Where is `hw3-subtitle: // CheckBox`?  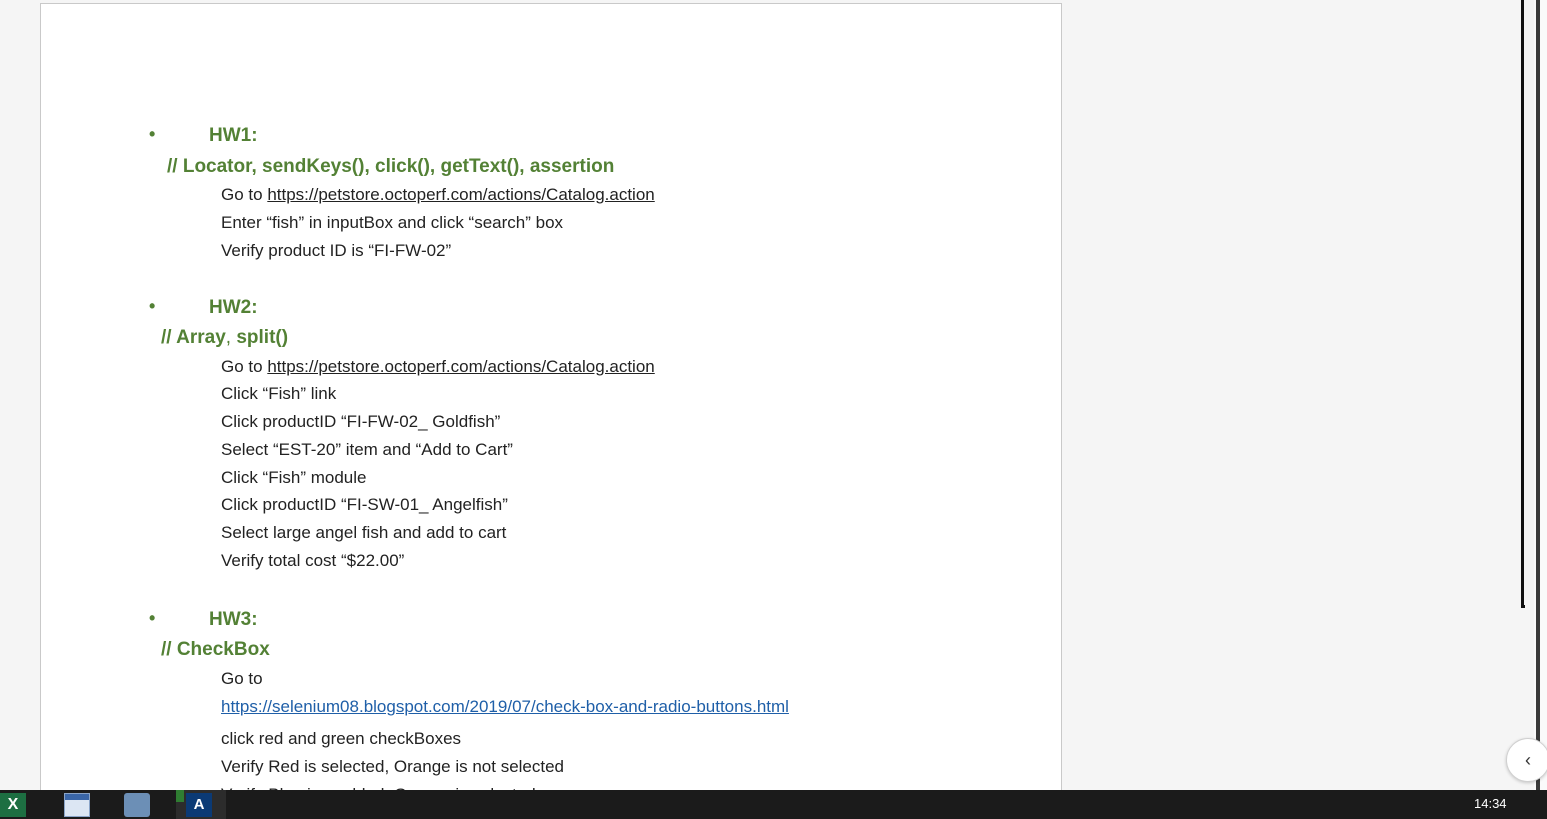
hw3-subtitle: // CheckBox is located at coordinates (215, 649).